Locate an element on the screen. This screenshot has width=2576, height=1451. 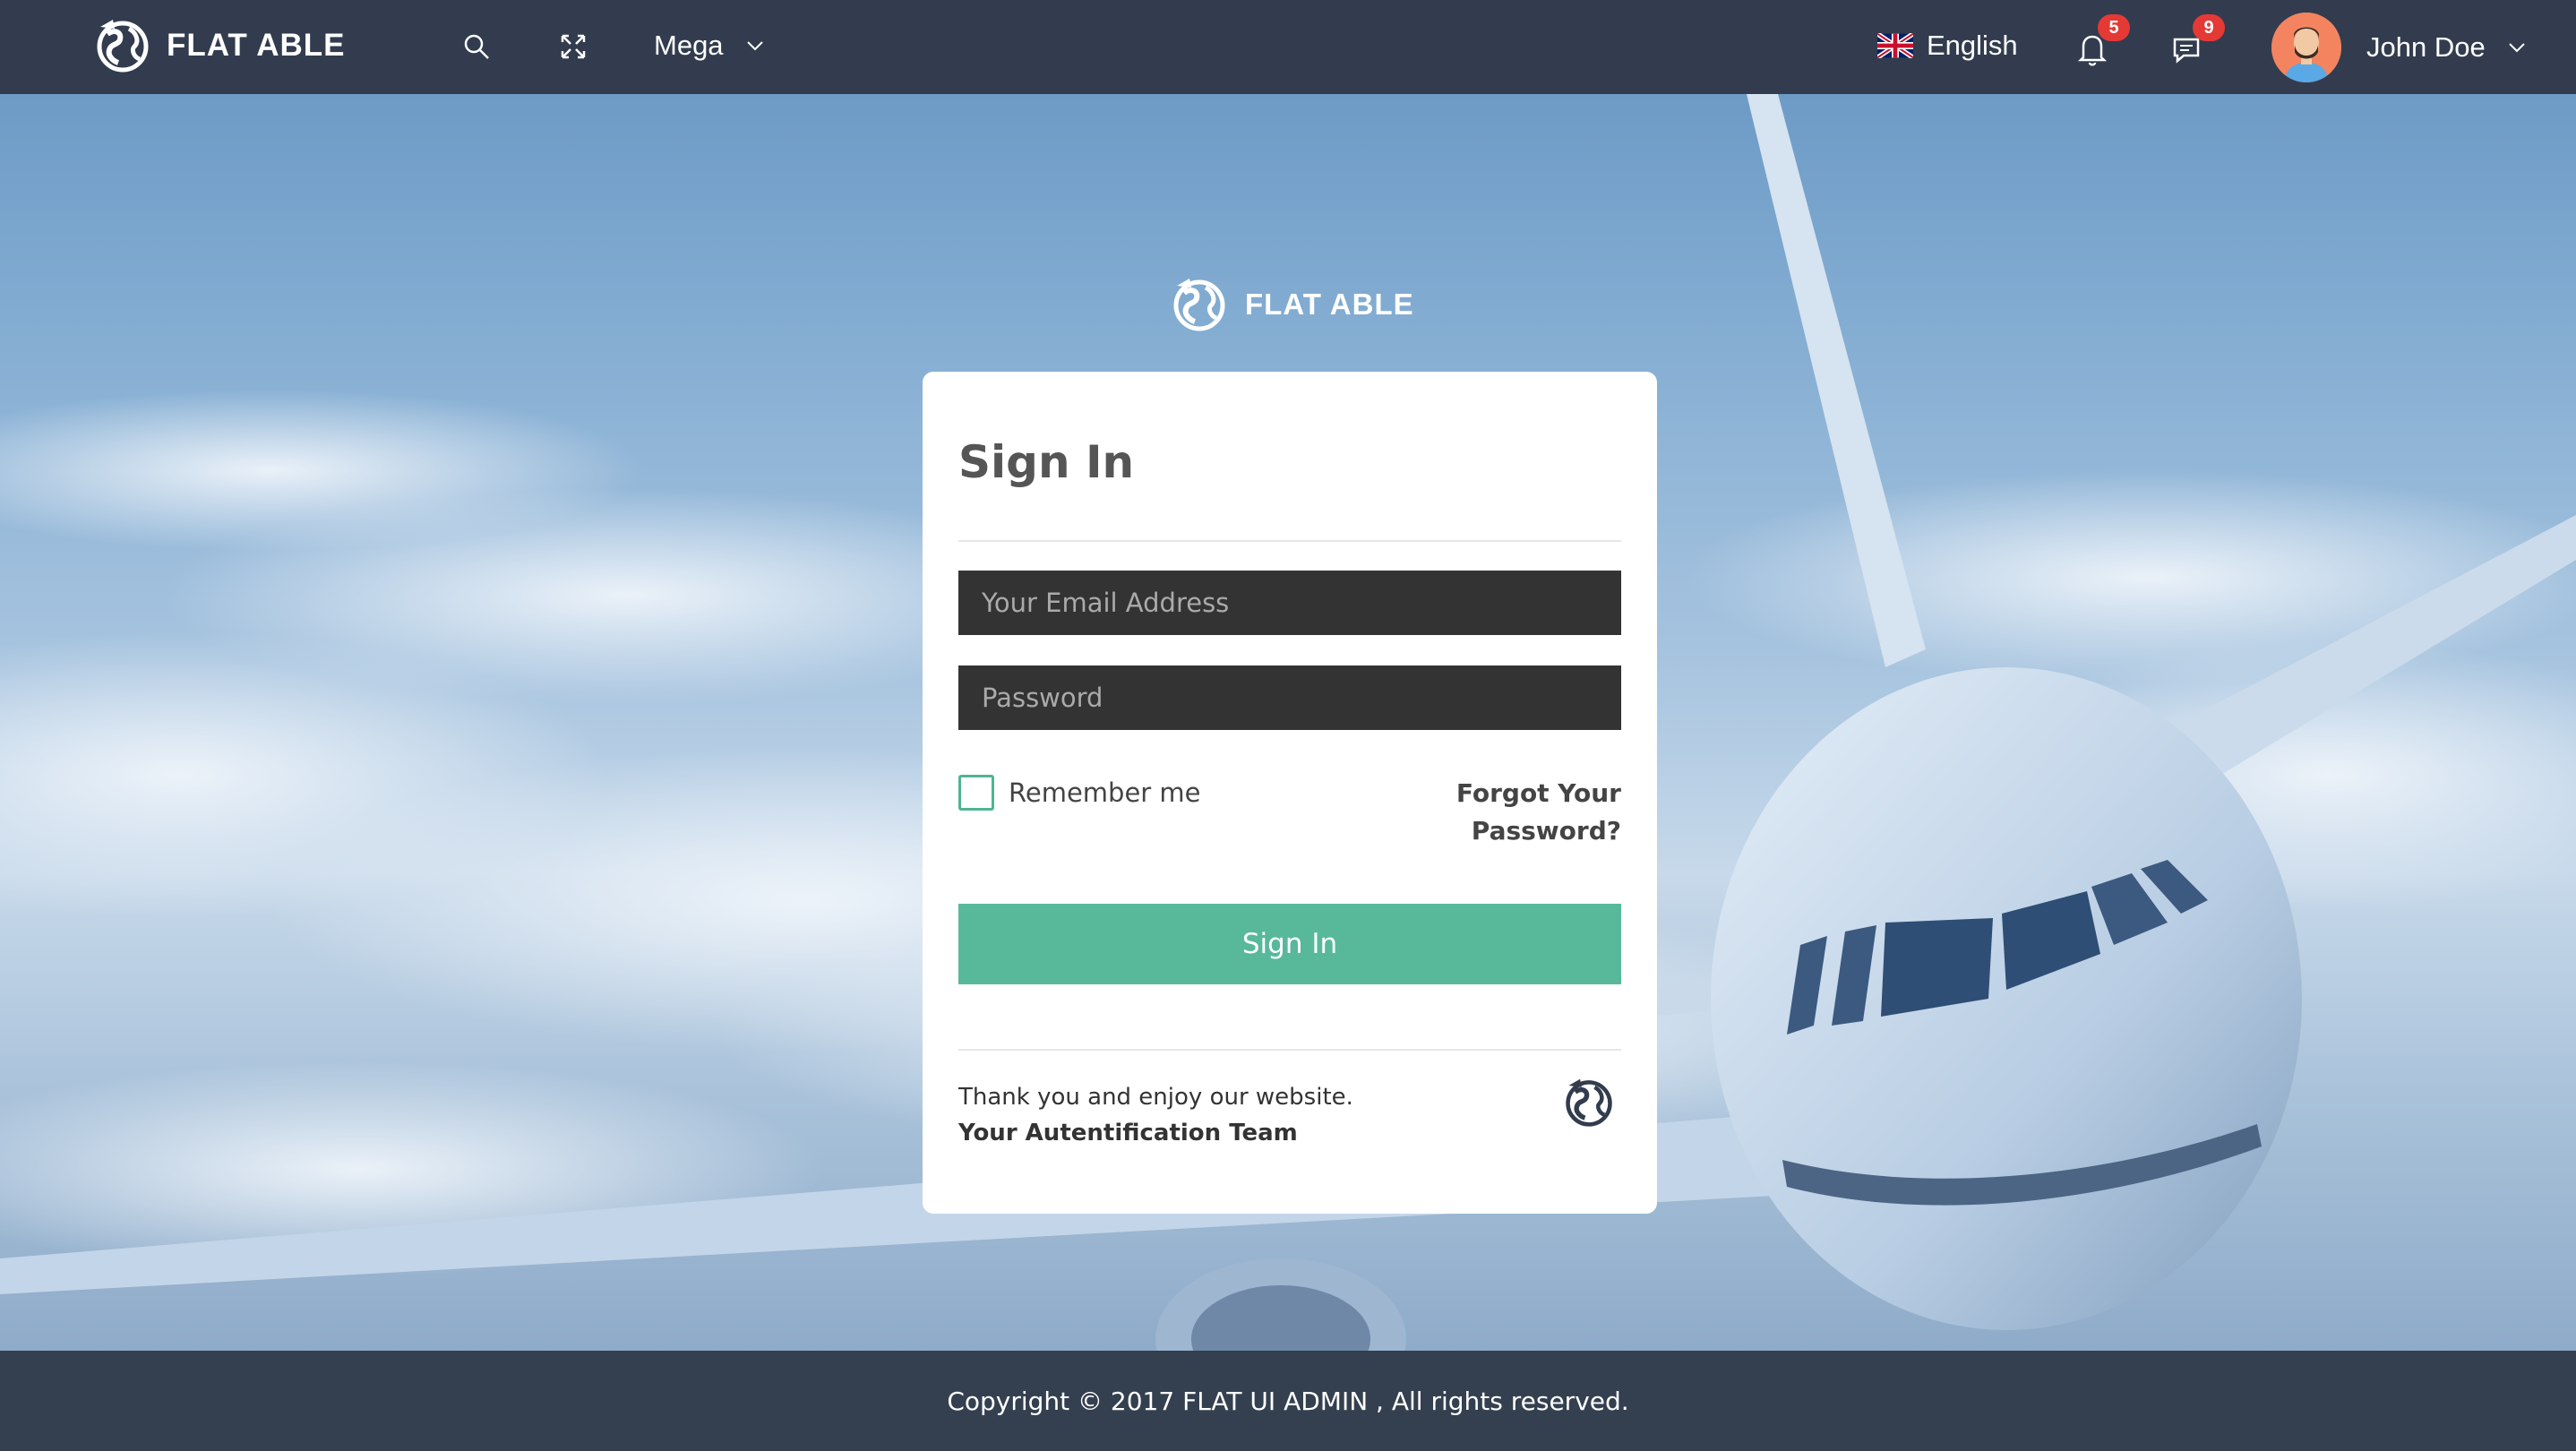
search-button is located at coordinates (476, 47).